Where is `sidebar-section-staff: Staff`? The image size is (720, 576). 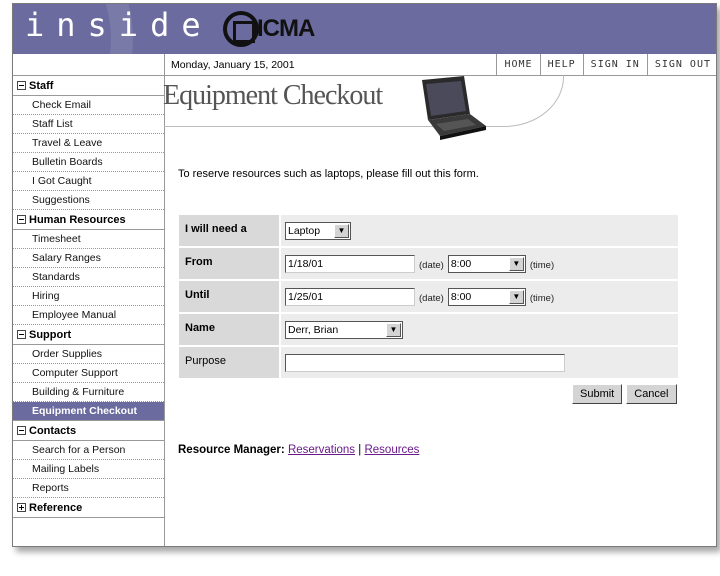
sidebar-section-staff: Staff is located at coordinates (88, 86).